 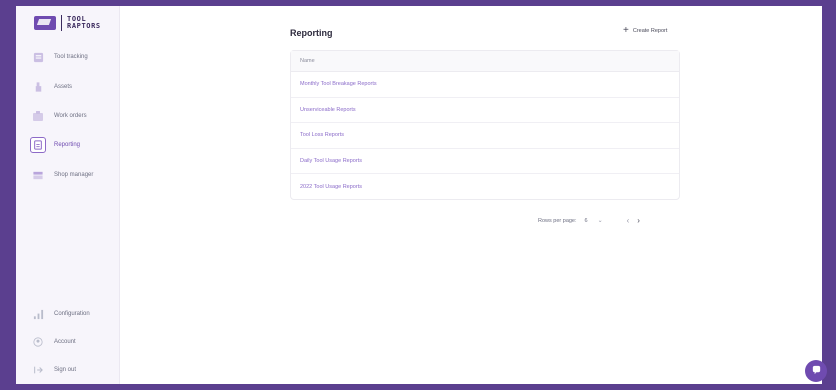 I want to click on sidebar-item-shop-manager: Shop manager, so click(x=68, y=175).